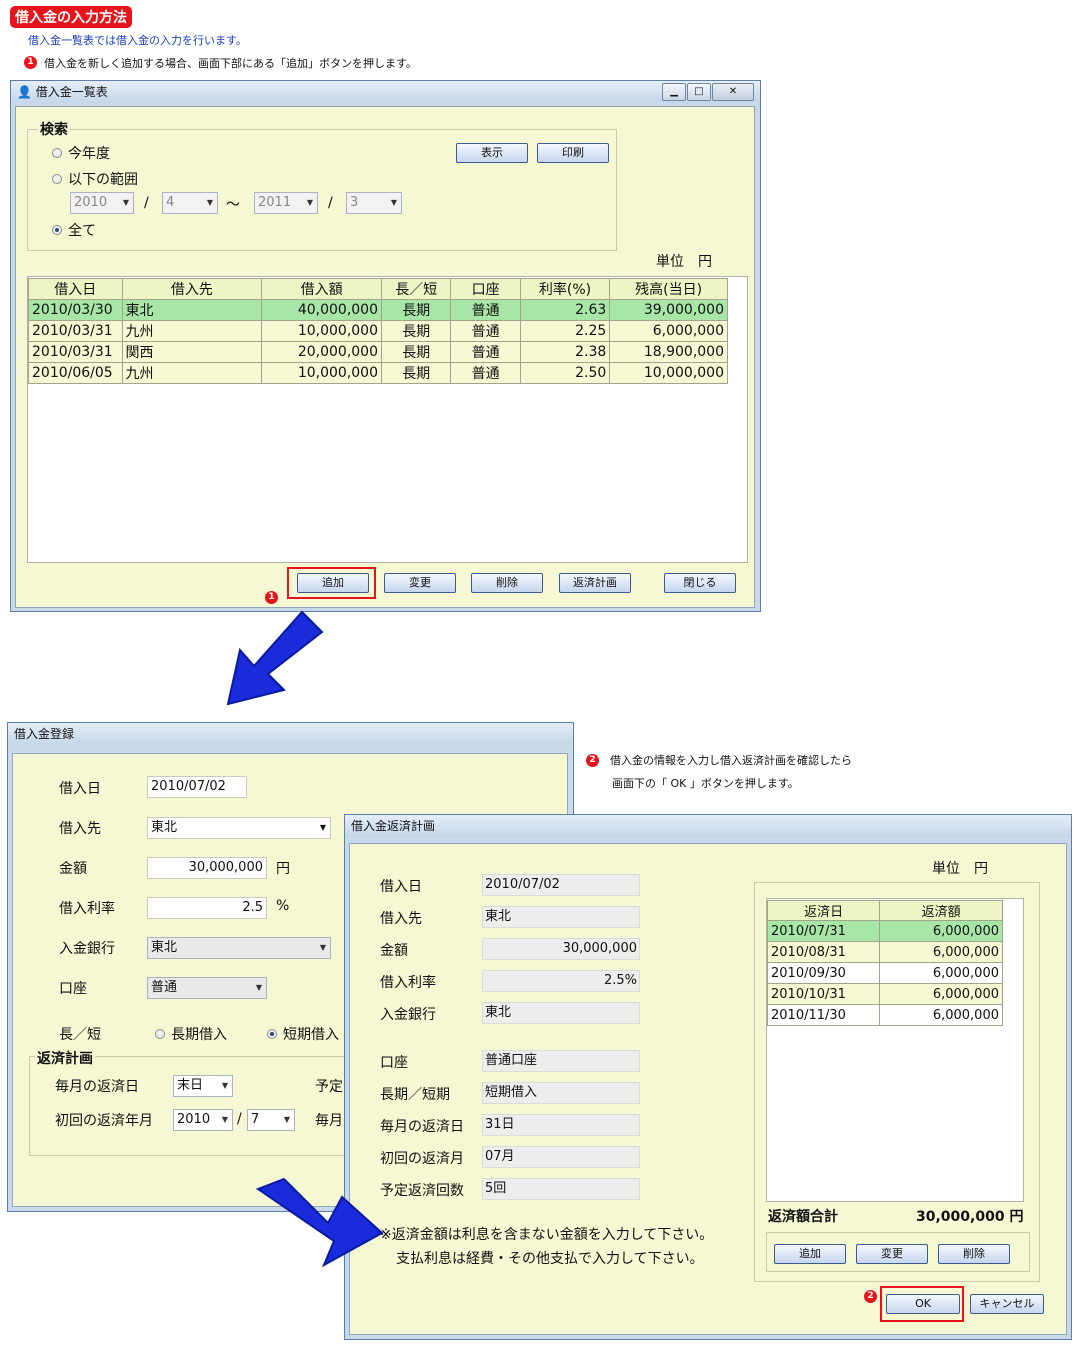 This screenshot has height=1345, width=1080. Describe the element at coordinates (422, 1127) in the screenshot. I see `plan-monthly-day-label: 毎月の返済日` at that location.